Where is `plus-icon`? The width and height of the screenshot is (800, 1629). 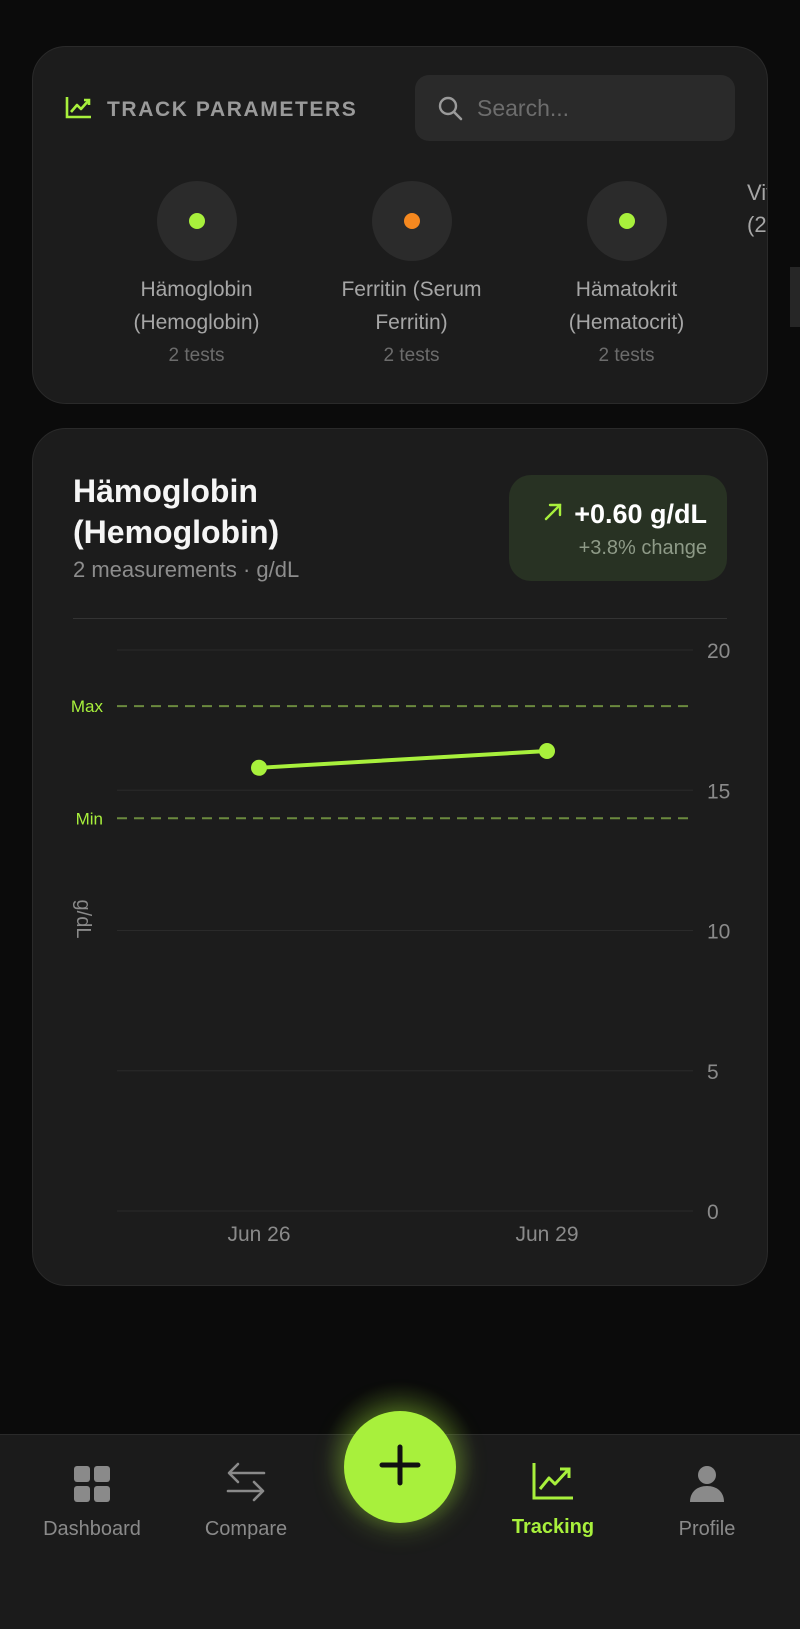 plus-icon is located at coordinates (400, 1467).